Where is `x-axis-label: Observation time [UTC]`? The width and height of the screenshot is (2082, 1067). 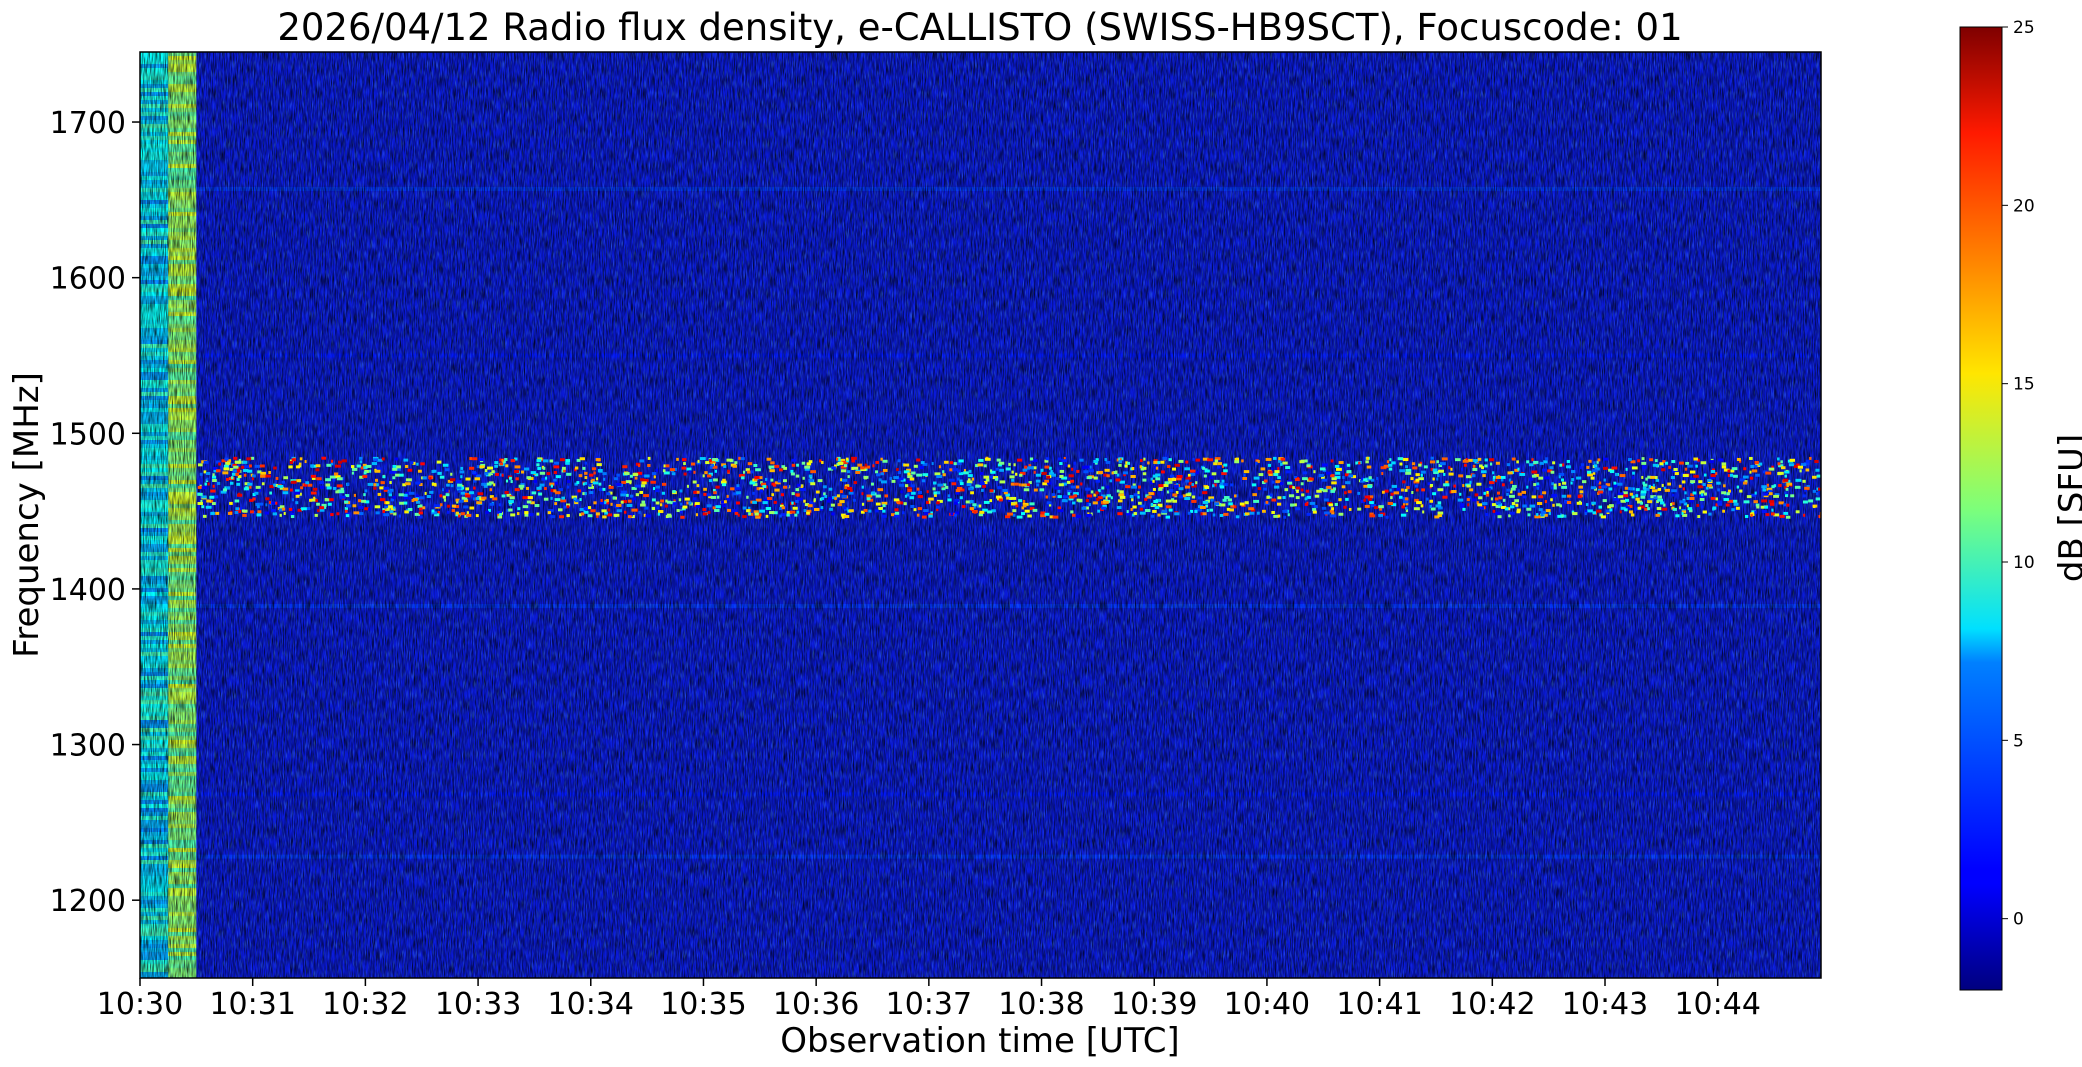
x-axis-label: Observation time [UTC] is located at coordinates (979, 1041).